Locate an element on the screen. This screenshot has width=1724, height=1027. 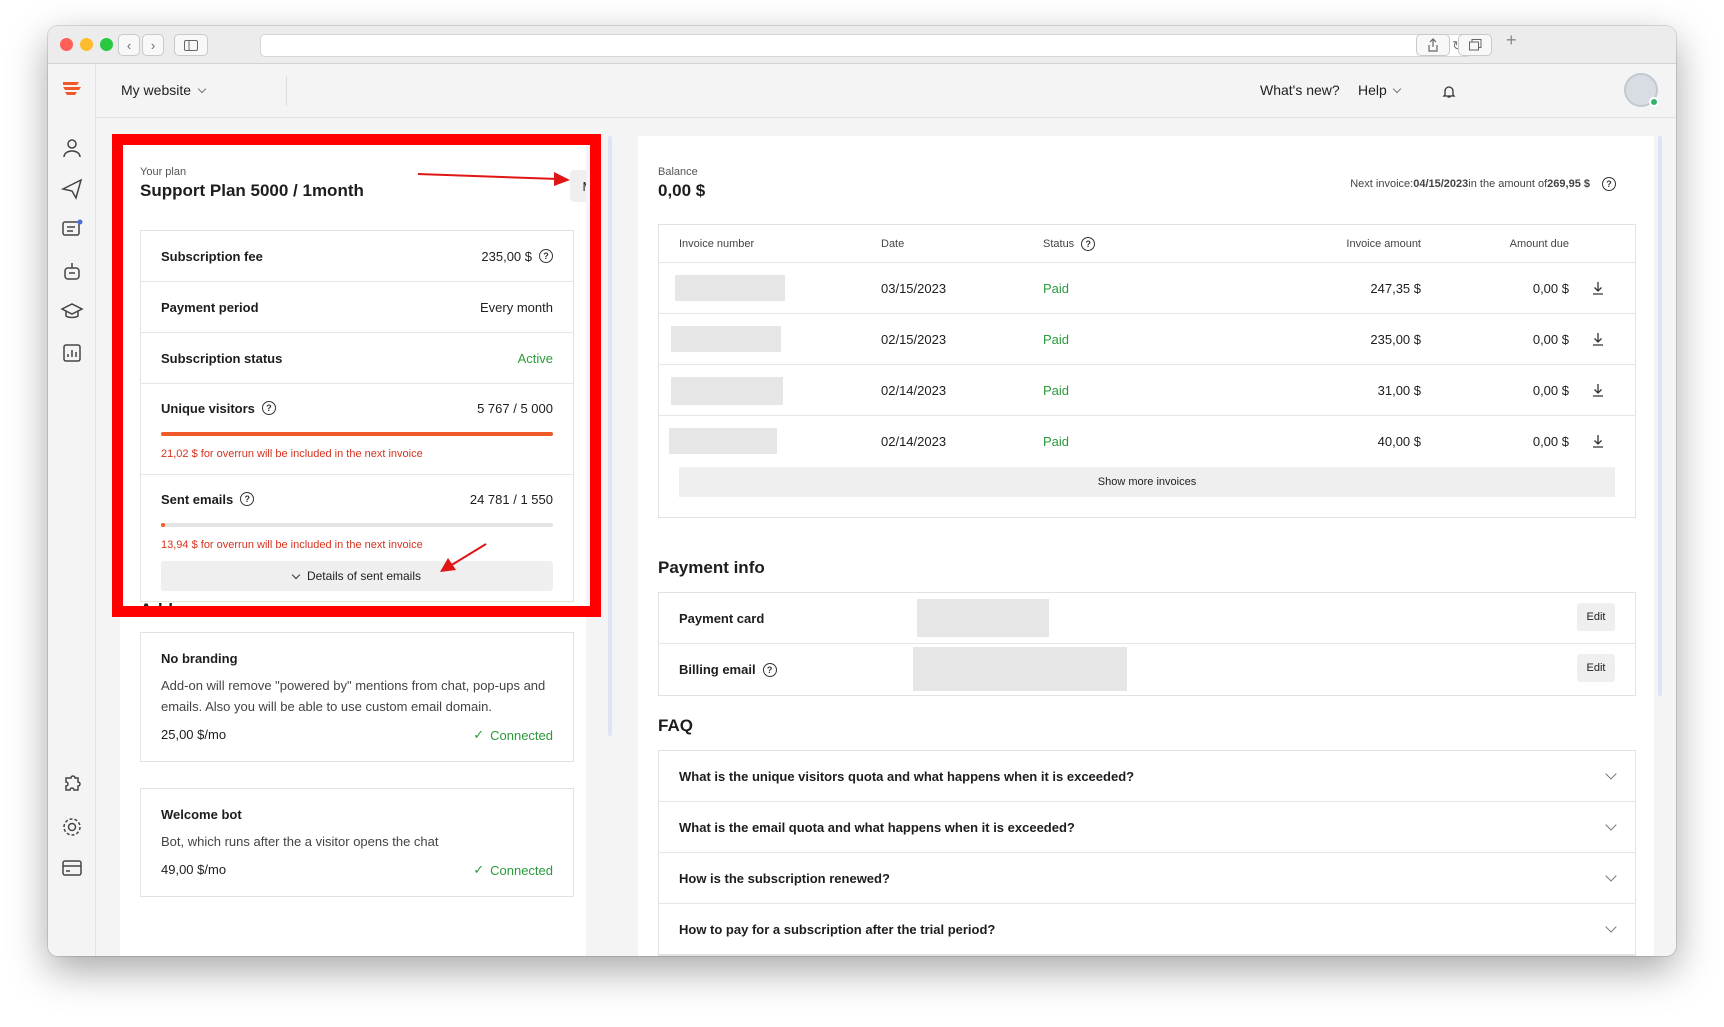
share-icon is located at coordinates (1433, 45).